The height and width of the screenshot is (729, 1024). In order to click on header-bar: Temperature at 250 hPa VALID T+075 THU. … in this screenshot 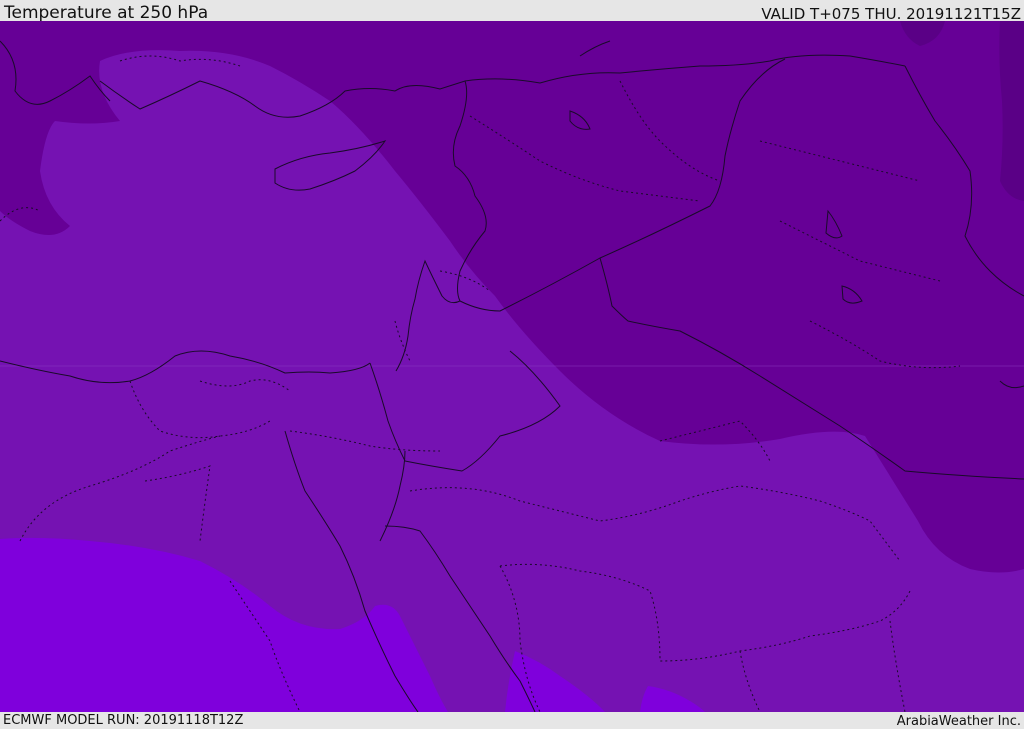, I will do `click(512, 11)`.